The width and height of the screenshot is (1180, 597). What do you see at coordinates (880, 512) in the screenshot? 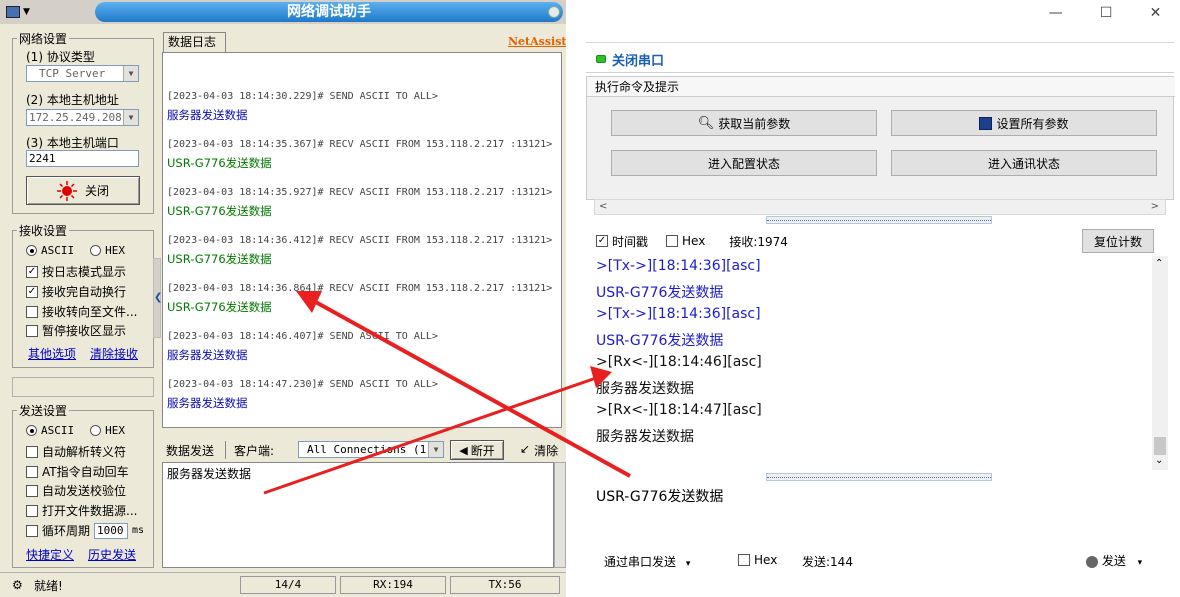
I see `transmit-area: USR-G776发送数据` at bounding box center [880, 512].